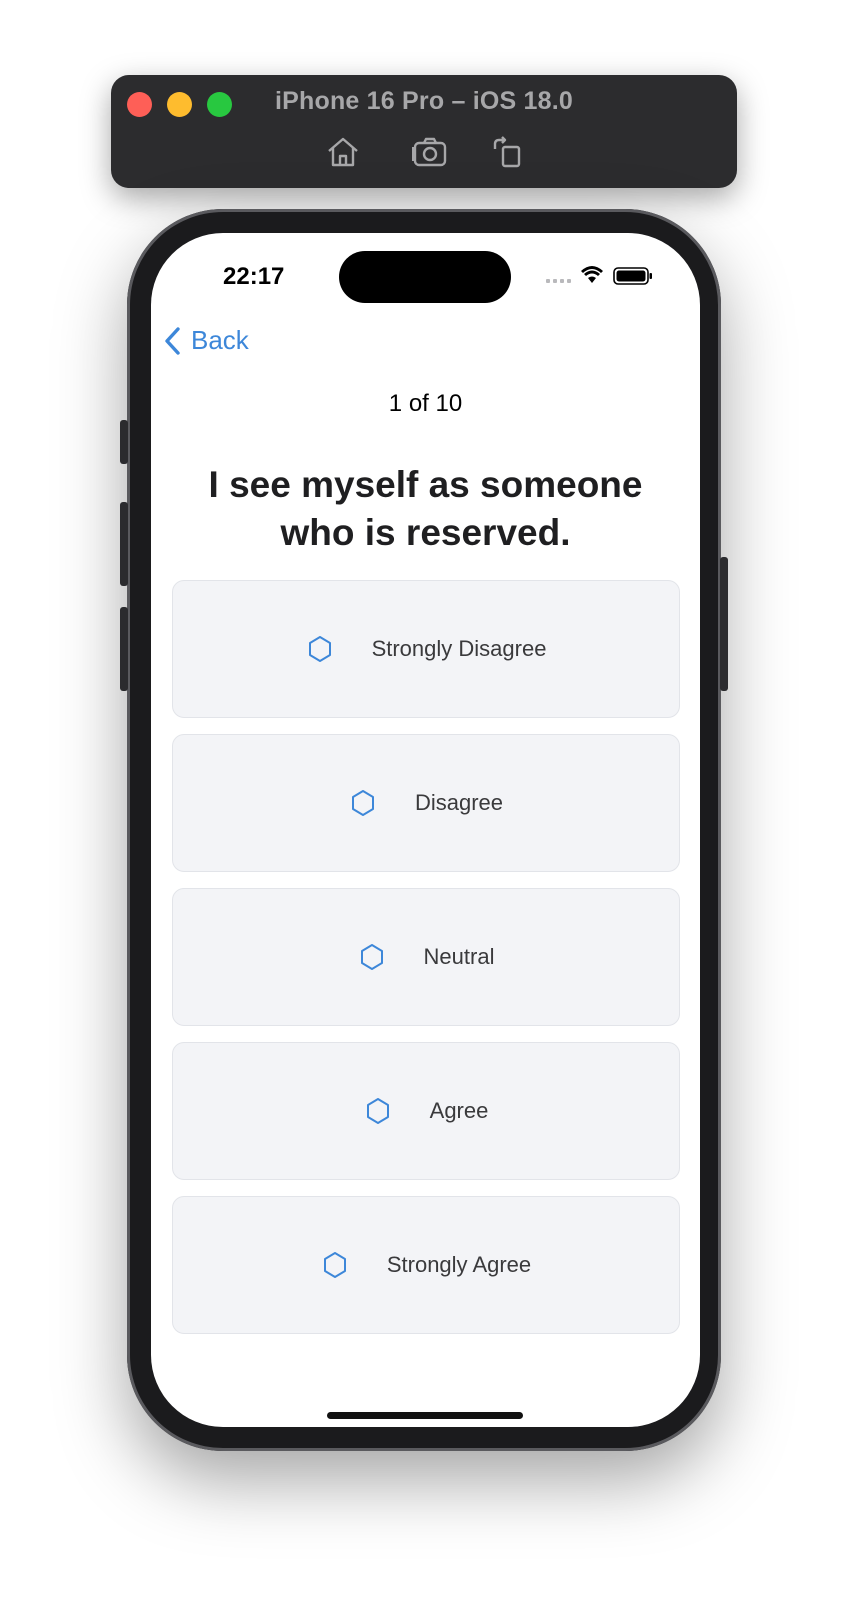 This screenshot has width=848, height=1598. I want to click on option-label: Disagree, so click(459, 802).